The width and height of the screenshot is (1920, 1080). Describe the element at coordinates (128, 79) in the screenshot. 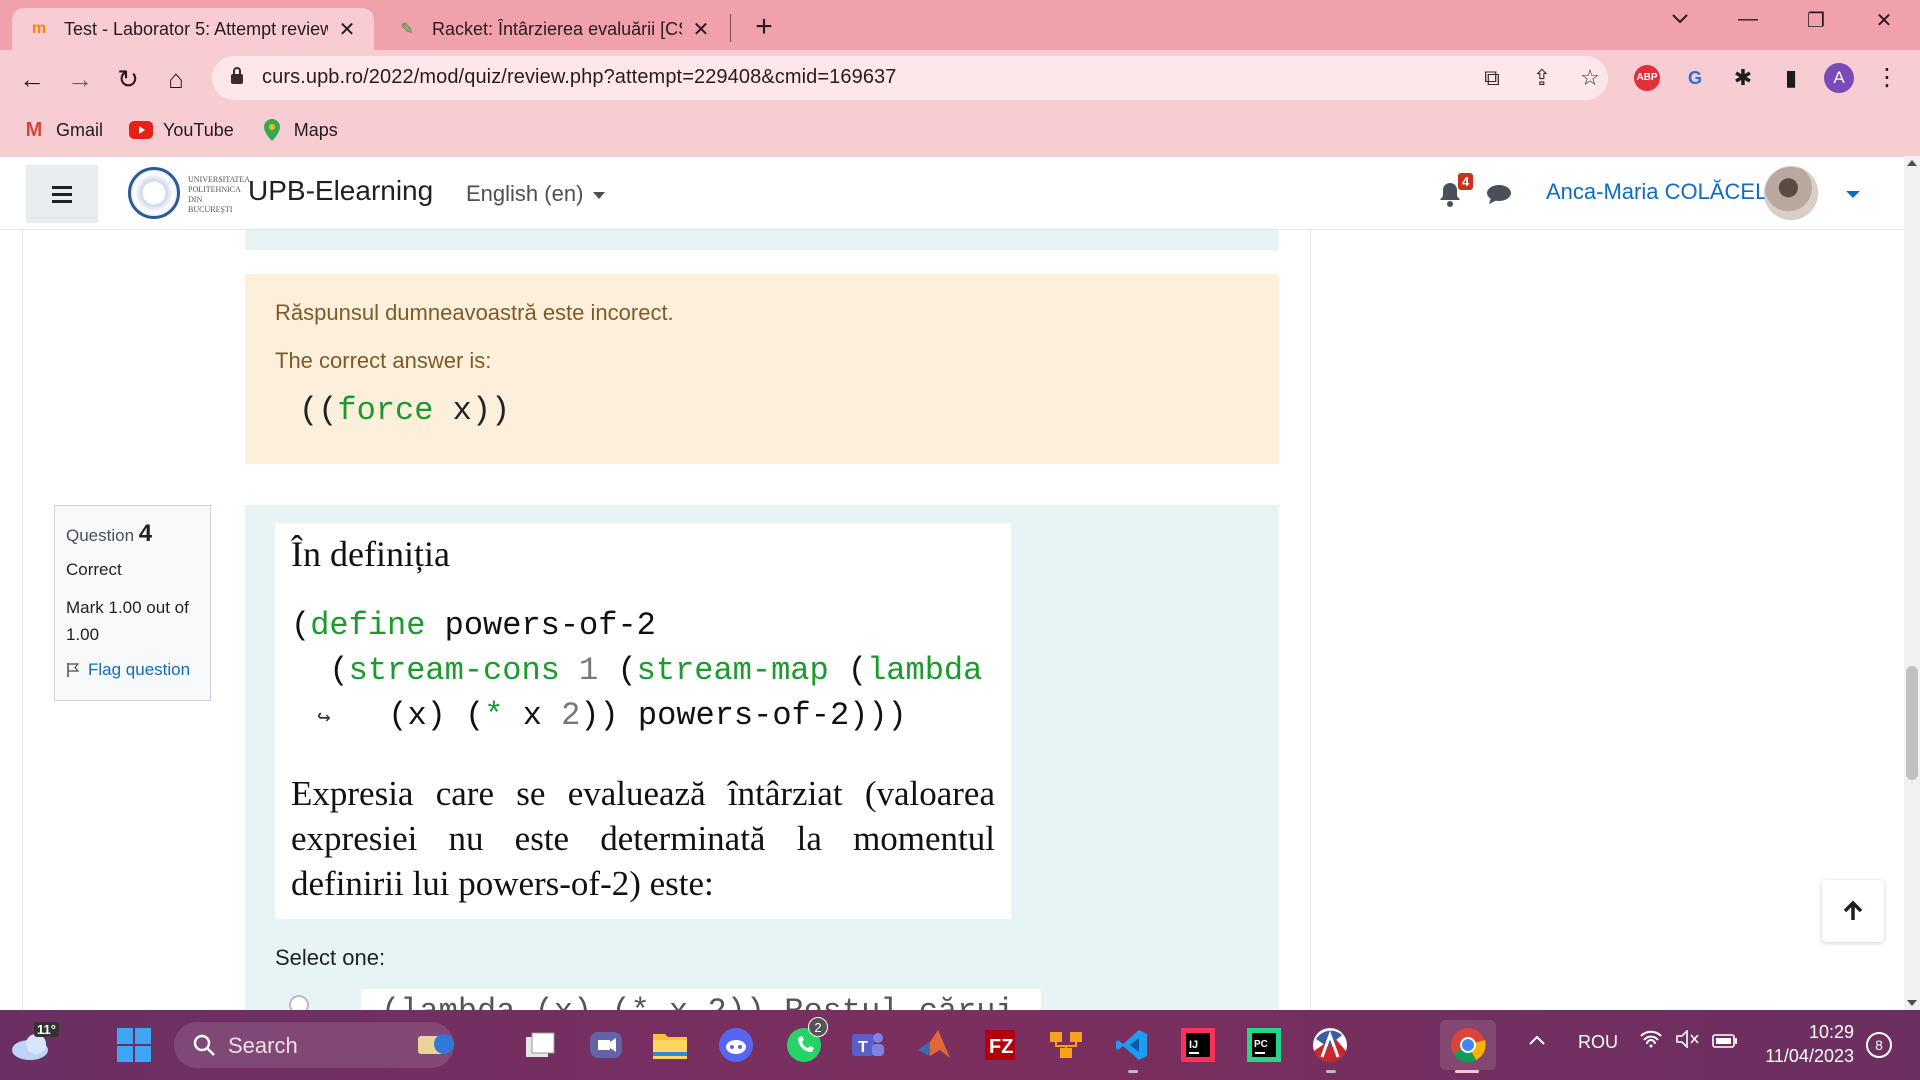

I see `reload-button: ↻` at that location.